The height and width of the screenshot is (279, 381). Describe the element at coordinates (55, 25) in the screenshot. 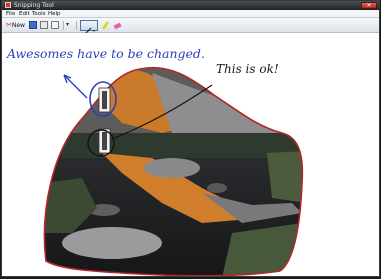

I see `send-snip-icon` at that location.